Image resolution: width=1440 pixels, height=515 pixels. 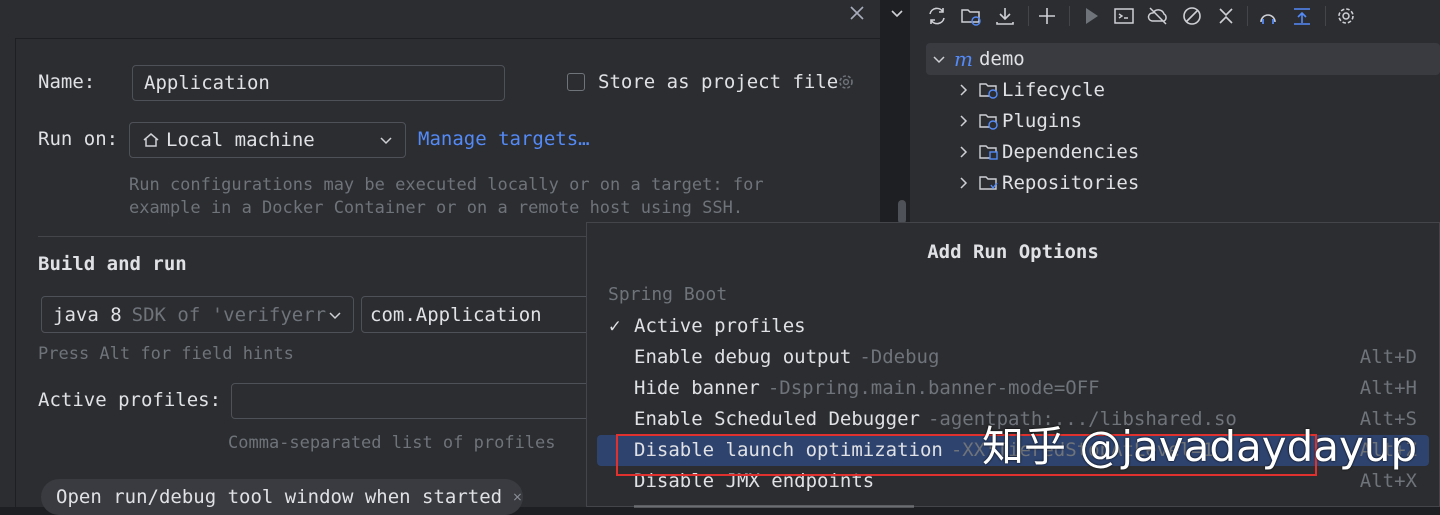 What do you see at coordinates (899, 357) in the screenshot?
I see `run-option-flag: -Ddebug` at bounding box center [899, 357].